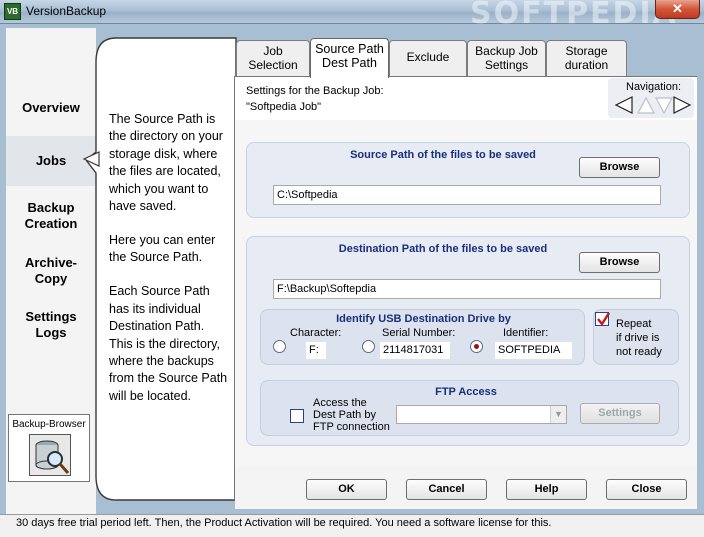  Describe the element at coordinates (446, 489) in the screenshot. I see `cancel-button: Cancel` at that location.